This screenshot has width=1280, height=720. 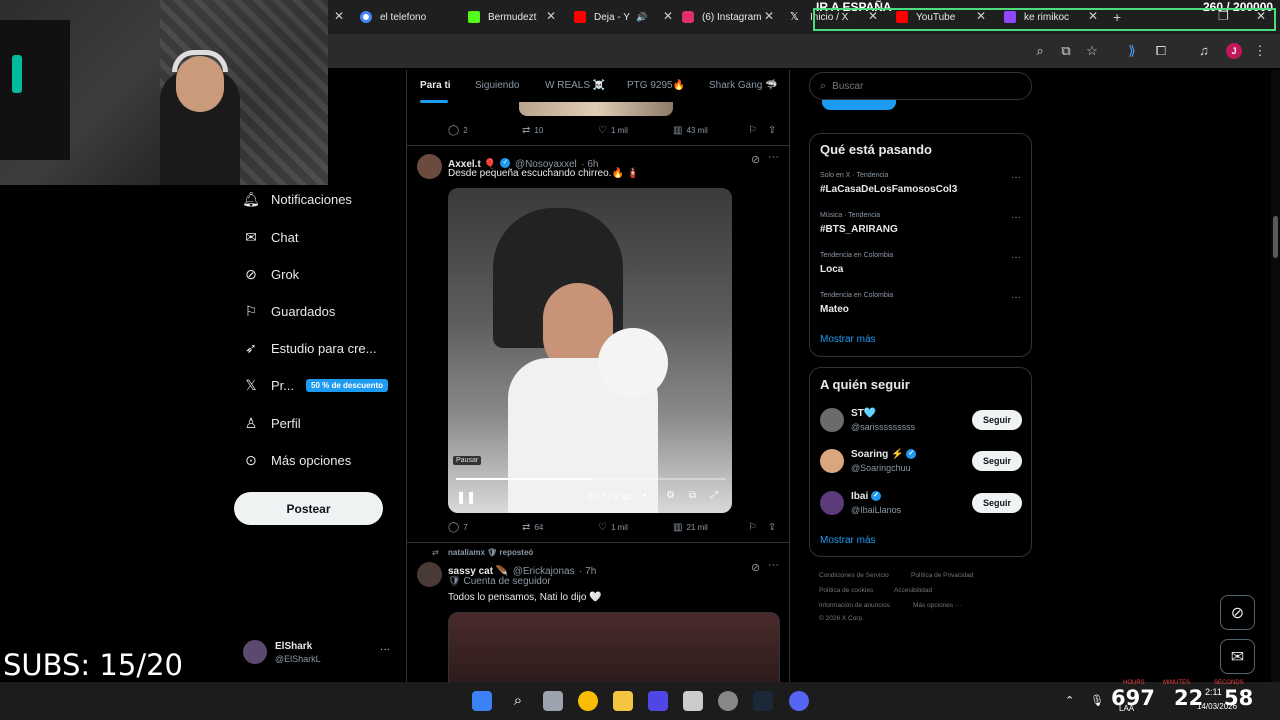 I want to click on follow-handle: @sarisssssssss, so click(x=883, y=427).